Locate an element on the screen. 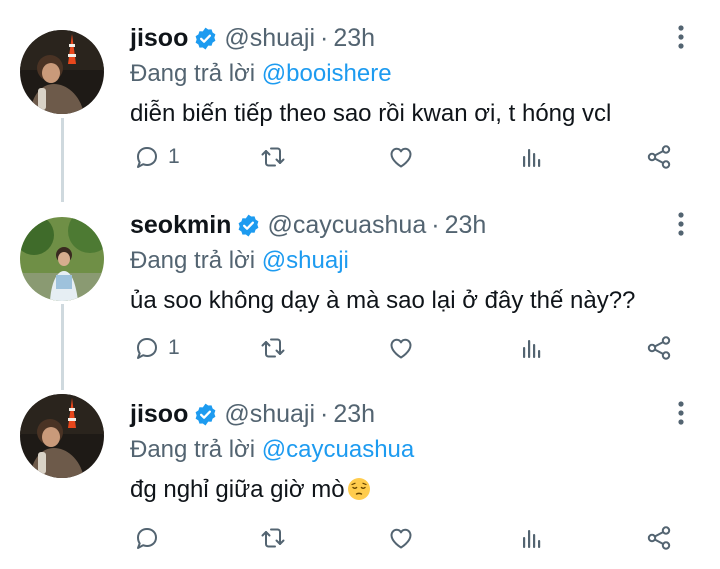 This screenshot has height=569, width=720. display-name: seokmin is located at coordinates (180, 225).